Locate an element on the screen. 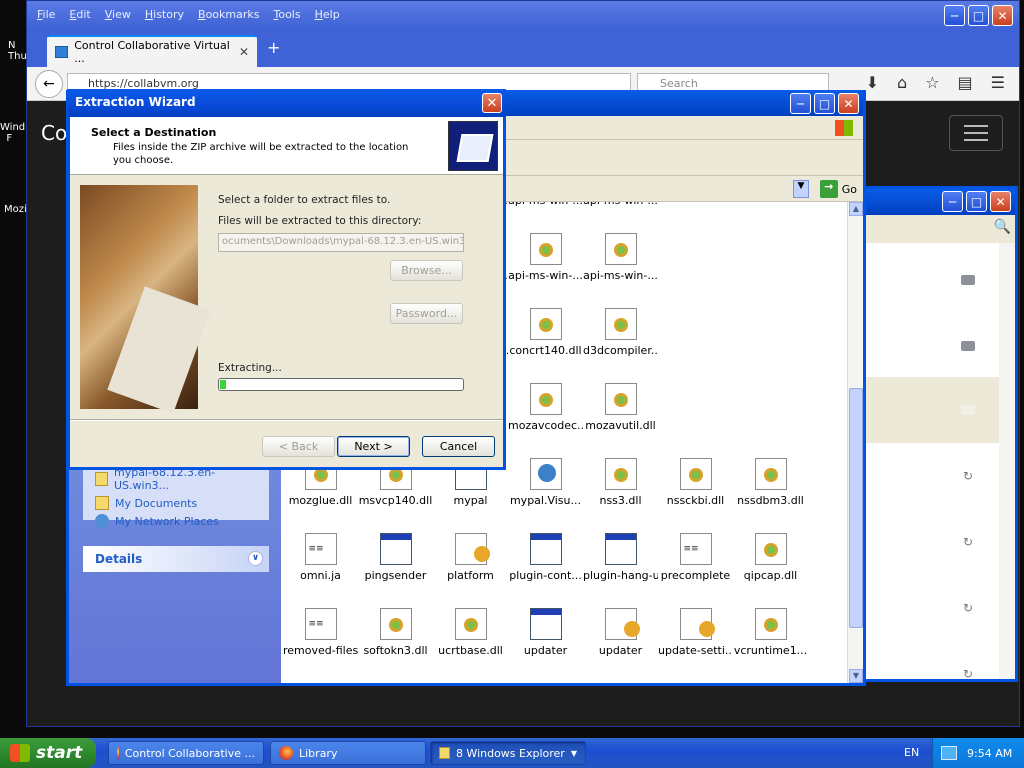  new-tab-button: + is located at coordinates (273, 47).